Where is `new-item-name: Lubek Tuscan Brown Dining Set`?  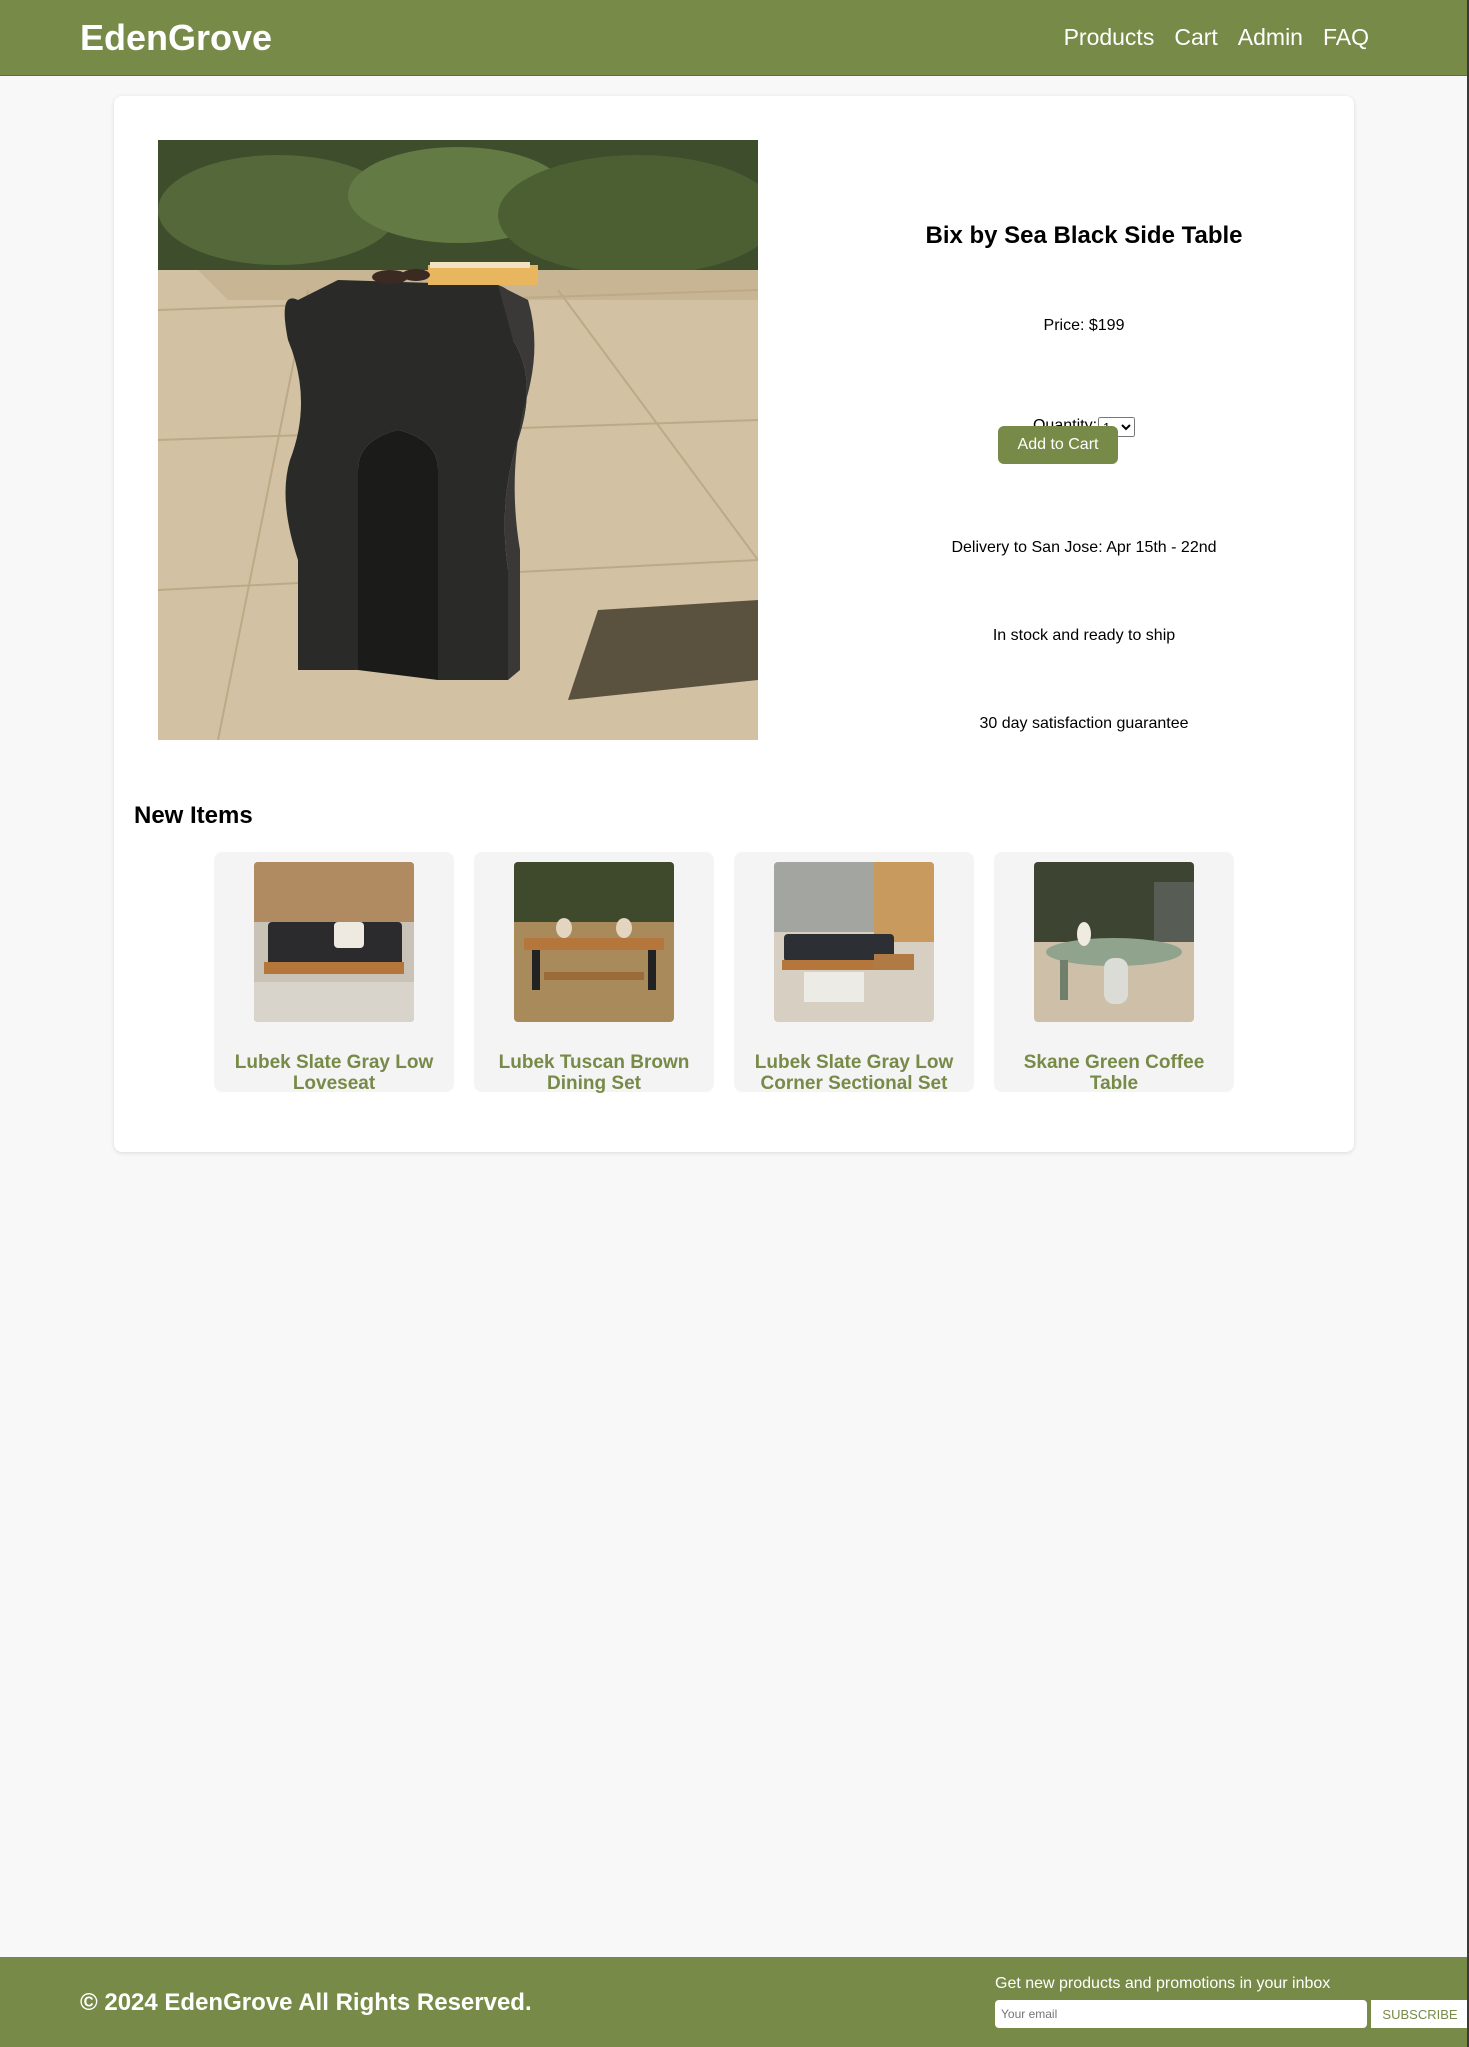
new-item-name: Lubek Tuscan Brown Dining Set is located at coordinates (594, 1073).